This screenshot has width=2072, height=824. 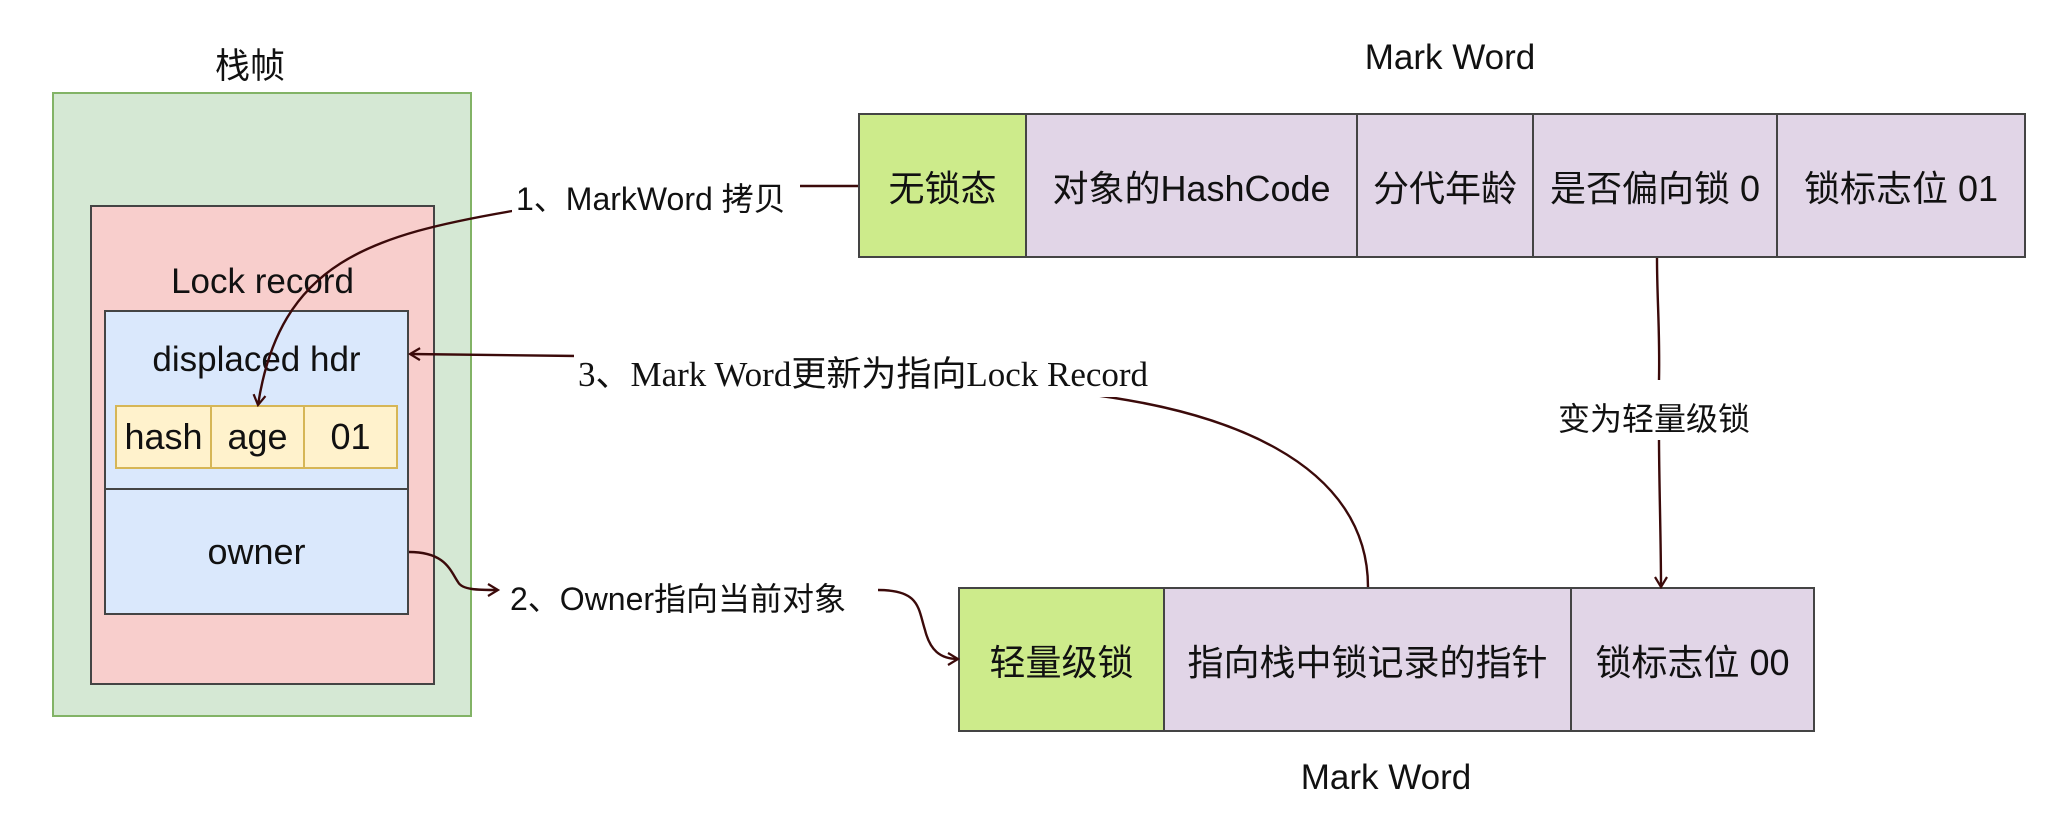 I want to click on step3-arrow, so click(x=493, y=354).